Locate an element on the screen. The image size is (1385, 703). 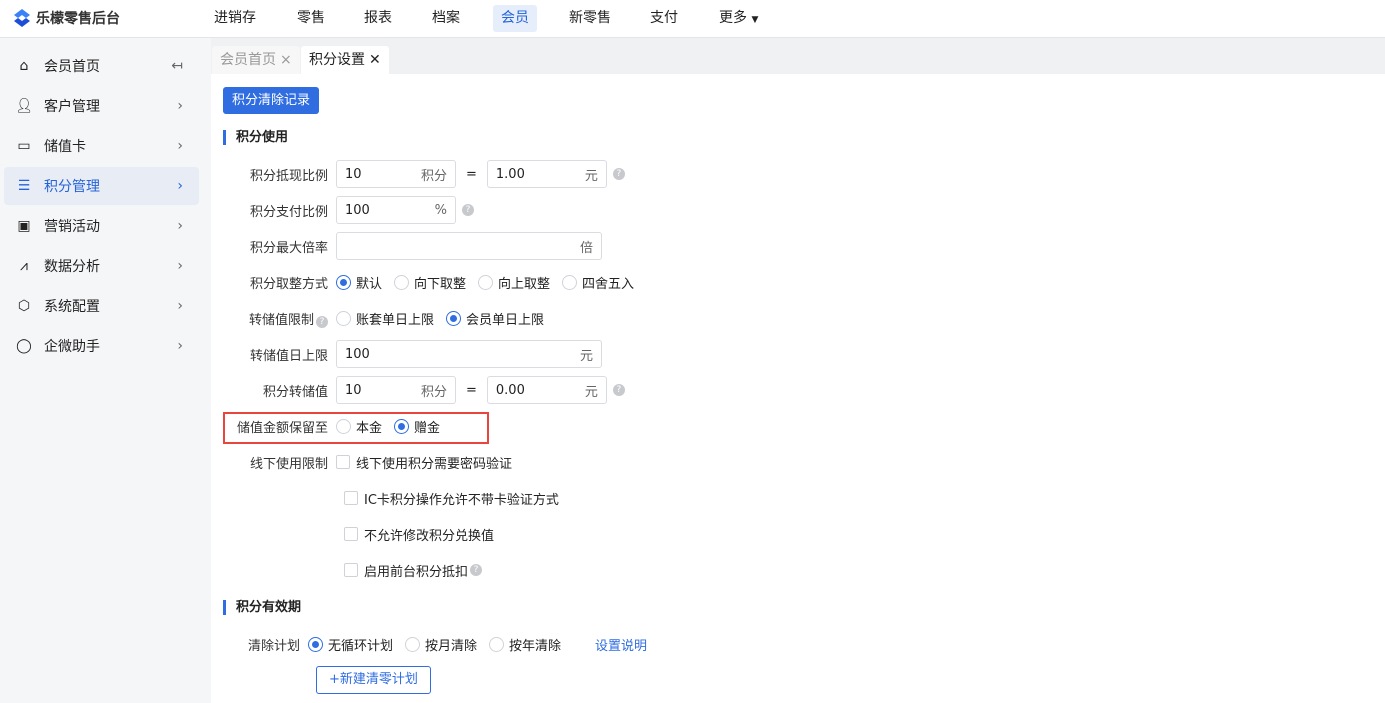
row-transfer-limit: 转储值限制? 账套单日上限 会员单日上限 is located at coordinates (383, 318).